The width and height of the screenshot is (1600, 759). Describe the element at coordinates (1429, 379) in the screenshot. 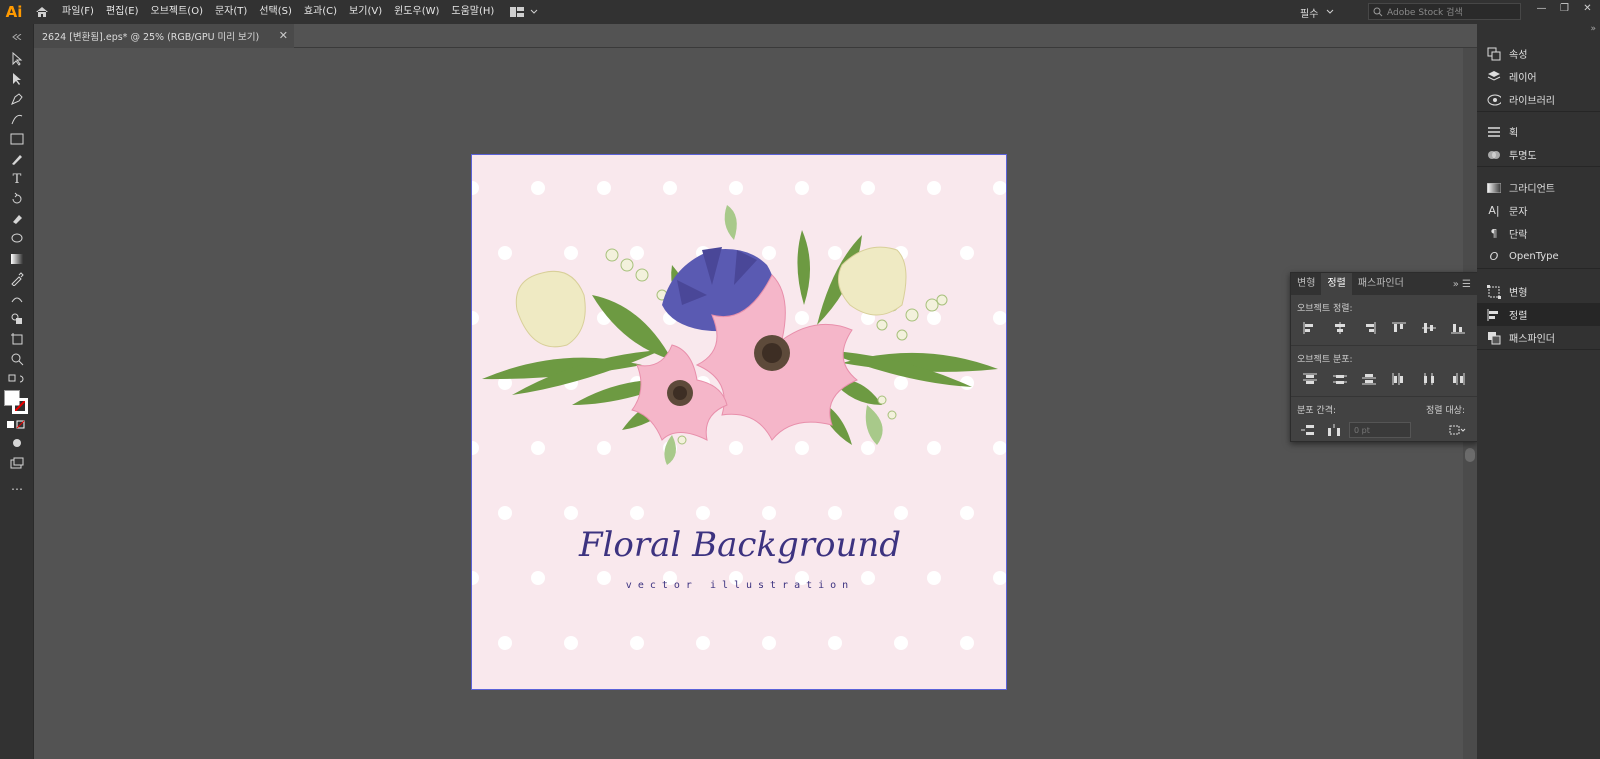

I see `distribute-horizontal-center-icon` at that location.